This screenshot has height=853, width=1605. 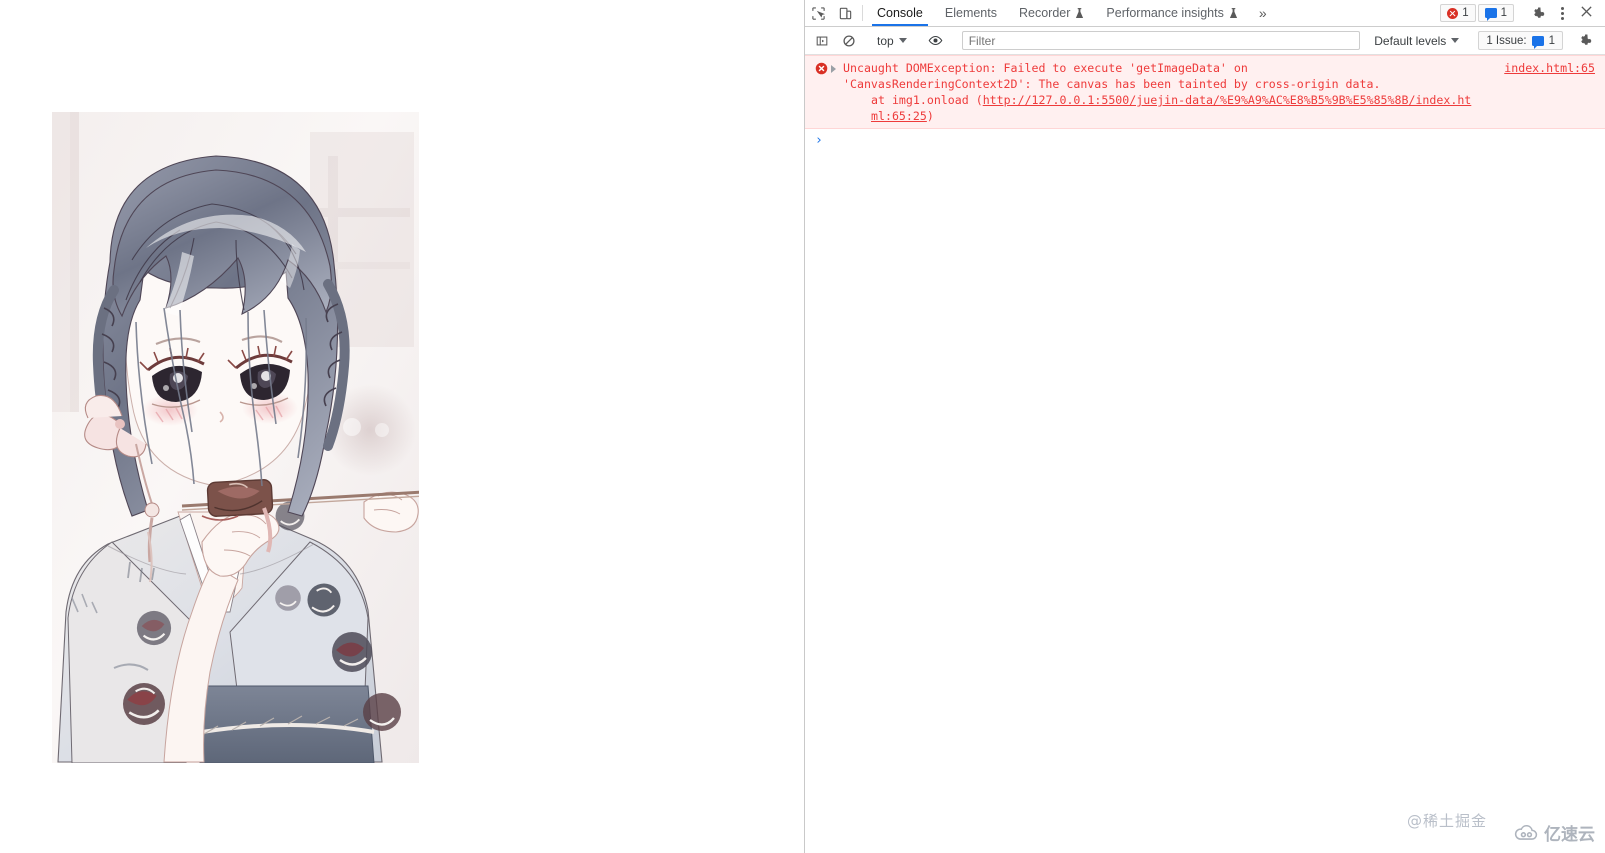 I want to click on execution-context-label: top, so click(x=885, y=40).